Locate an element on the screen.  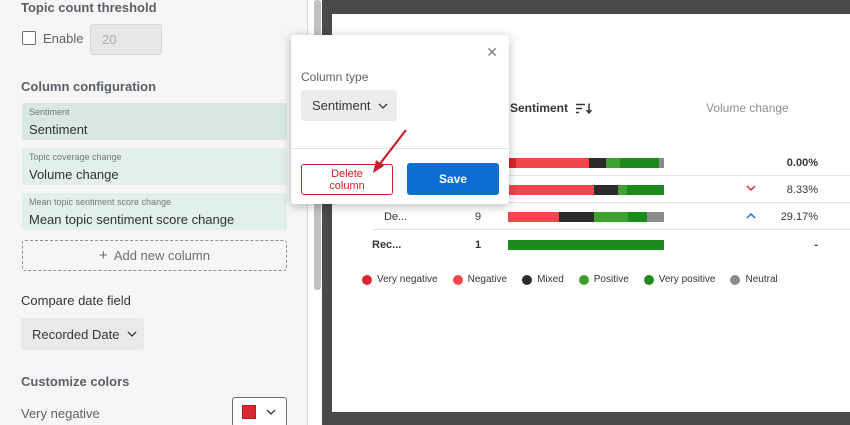
delete-label-line2: column is located at coordinates (347, 186).